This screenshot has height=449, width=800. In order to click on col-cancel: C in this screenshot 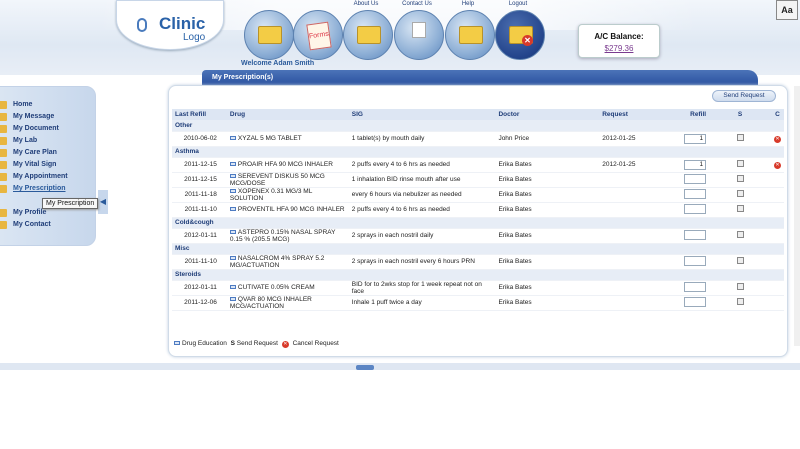, I will do `click(777, 114)`.